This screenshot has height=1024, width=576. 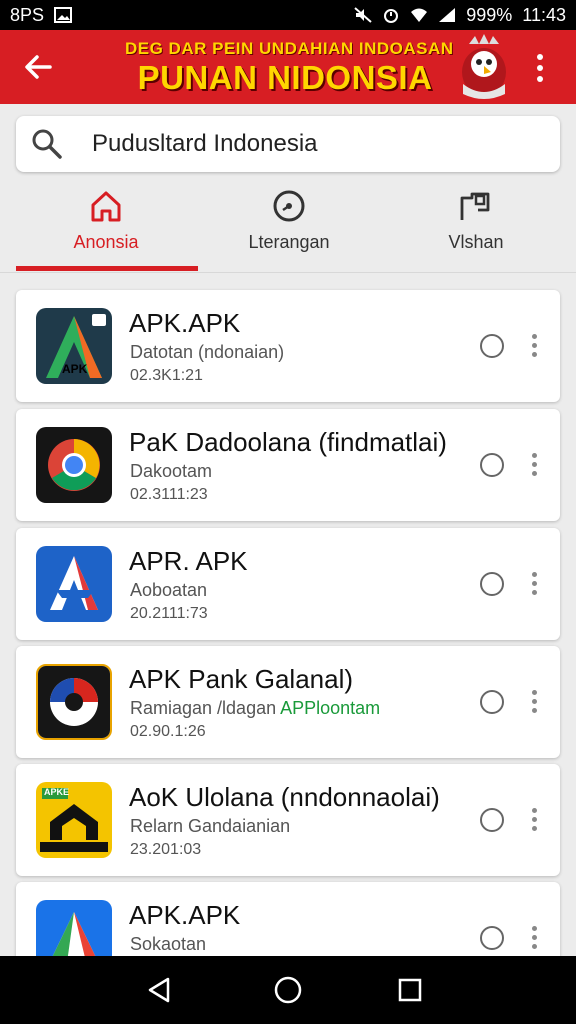 I want to click on wifi-icon, so click(x=419, y=15).